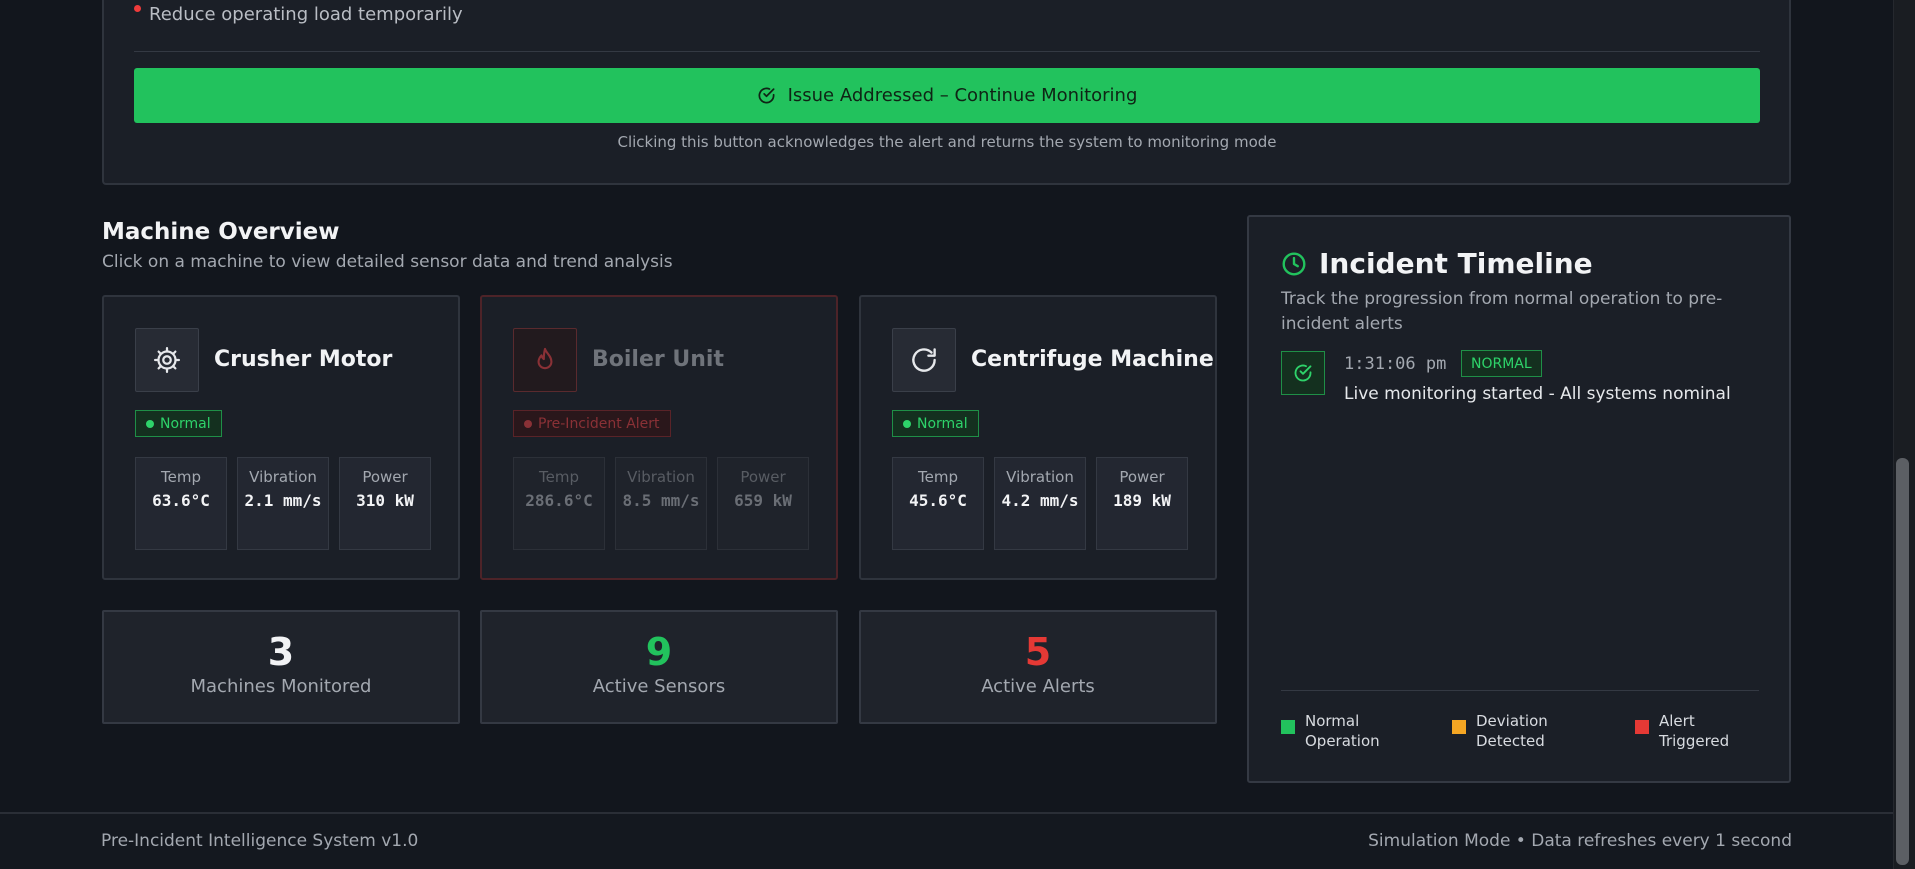 Image resolution: width=1915 pixels, height=869 pixels. I want to click on stat-label: Machines Monitored, so click(281, 686).